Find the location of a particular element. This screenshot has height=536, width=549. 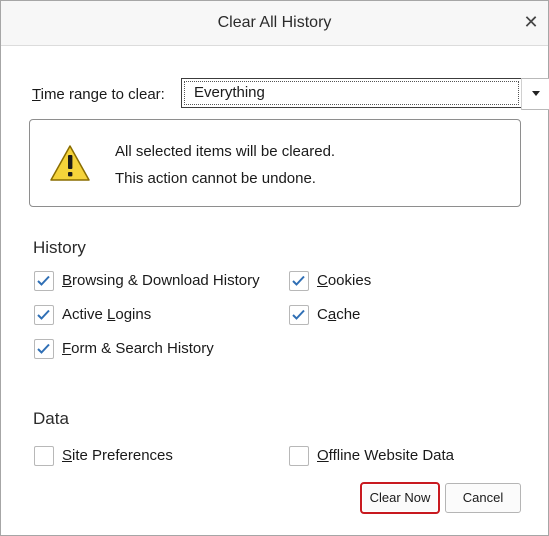

warning-icon is located at coordinates (70, 163).